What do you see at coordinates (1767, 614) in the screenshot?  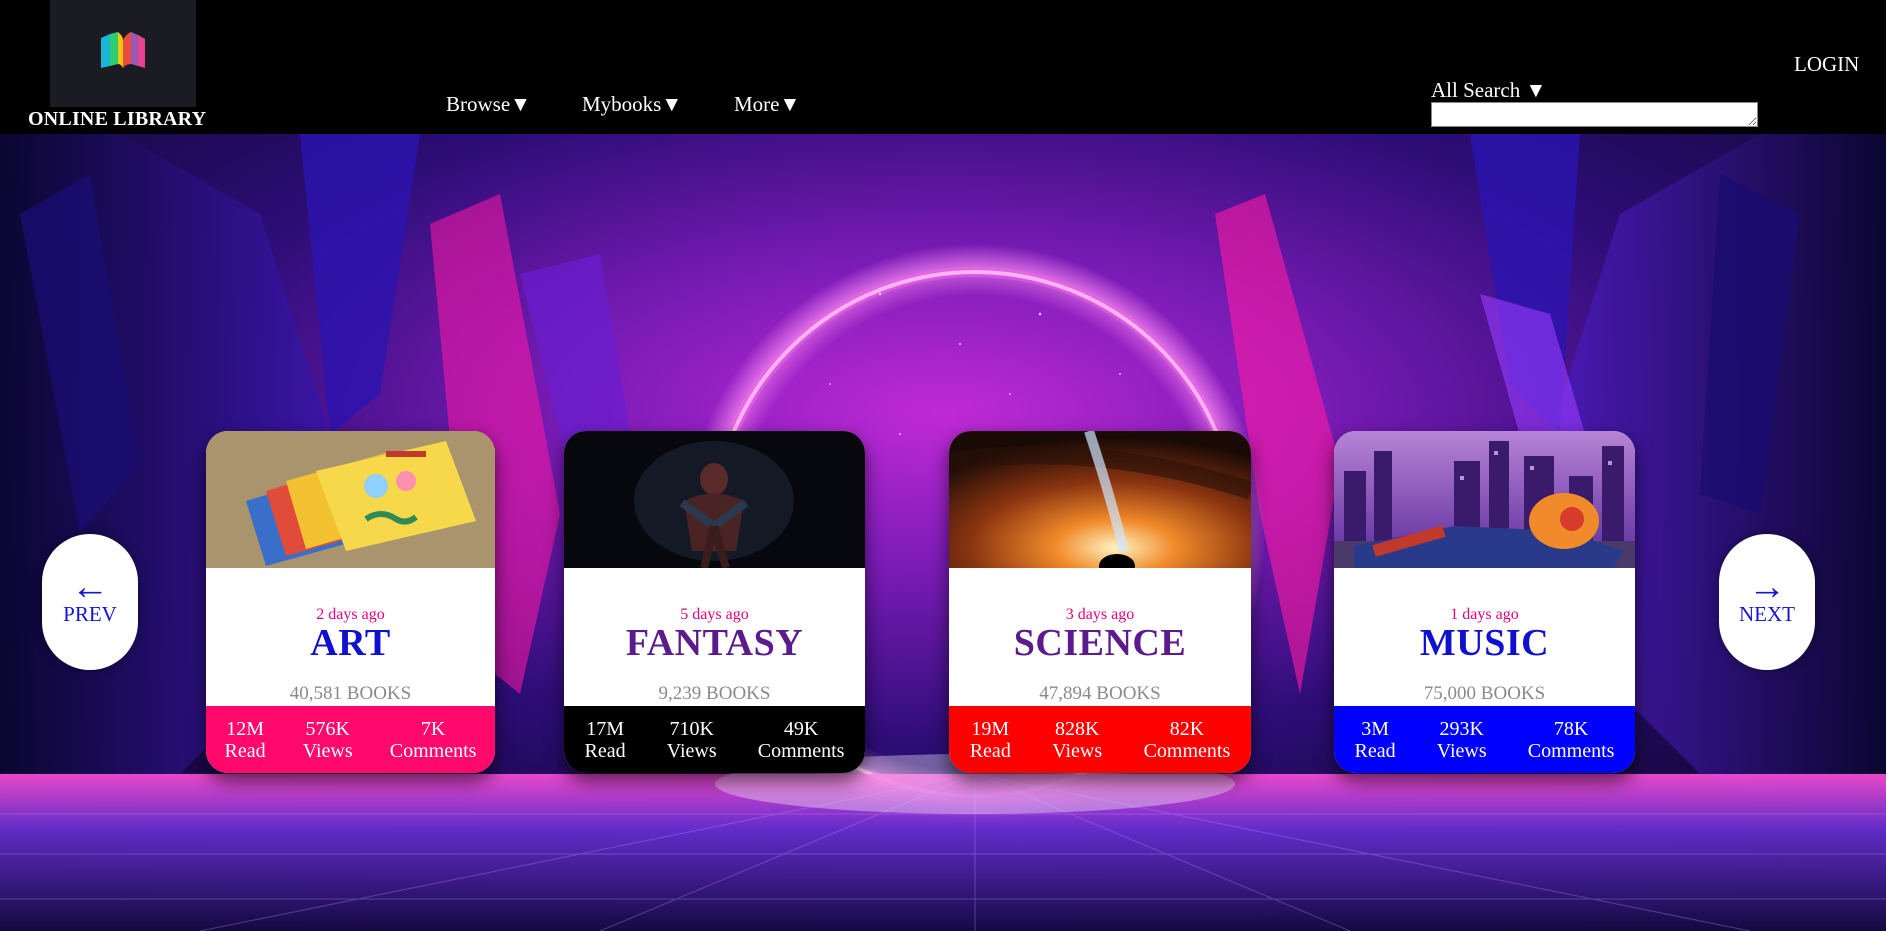 I see `next-label: NEXT` at bounding box center [1767, 614].